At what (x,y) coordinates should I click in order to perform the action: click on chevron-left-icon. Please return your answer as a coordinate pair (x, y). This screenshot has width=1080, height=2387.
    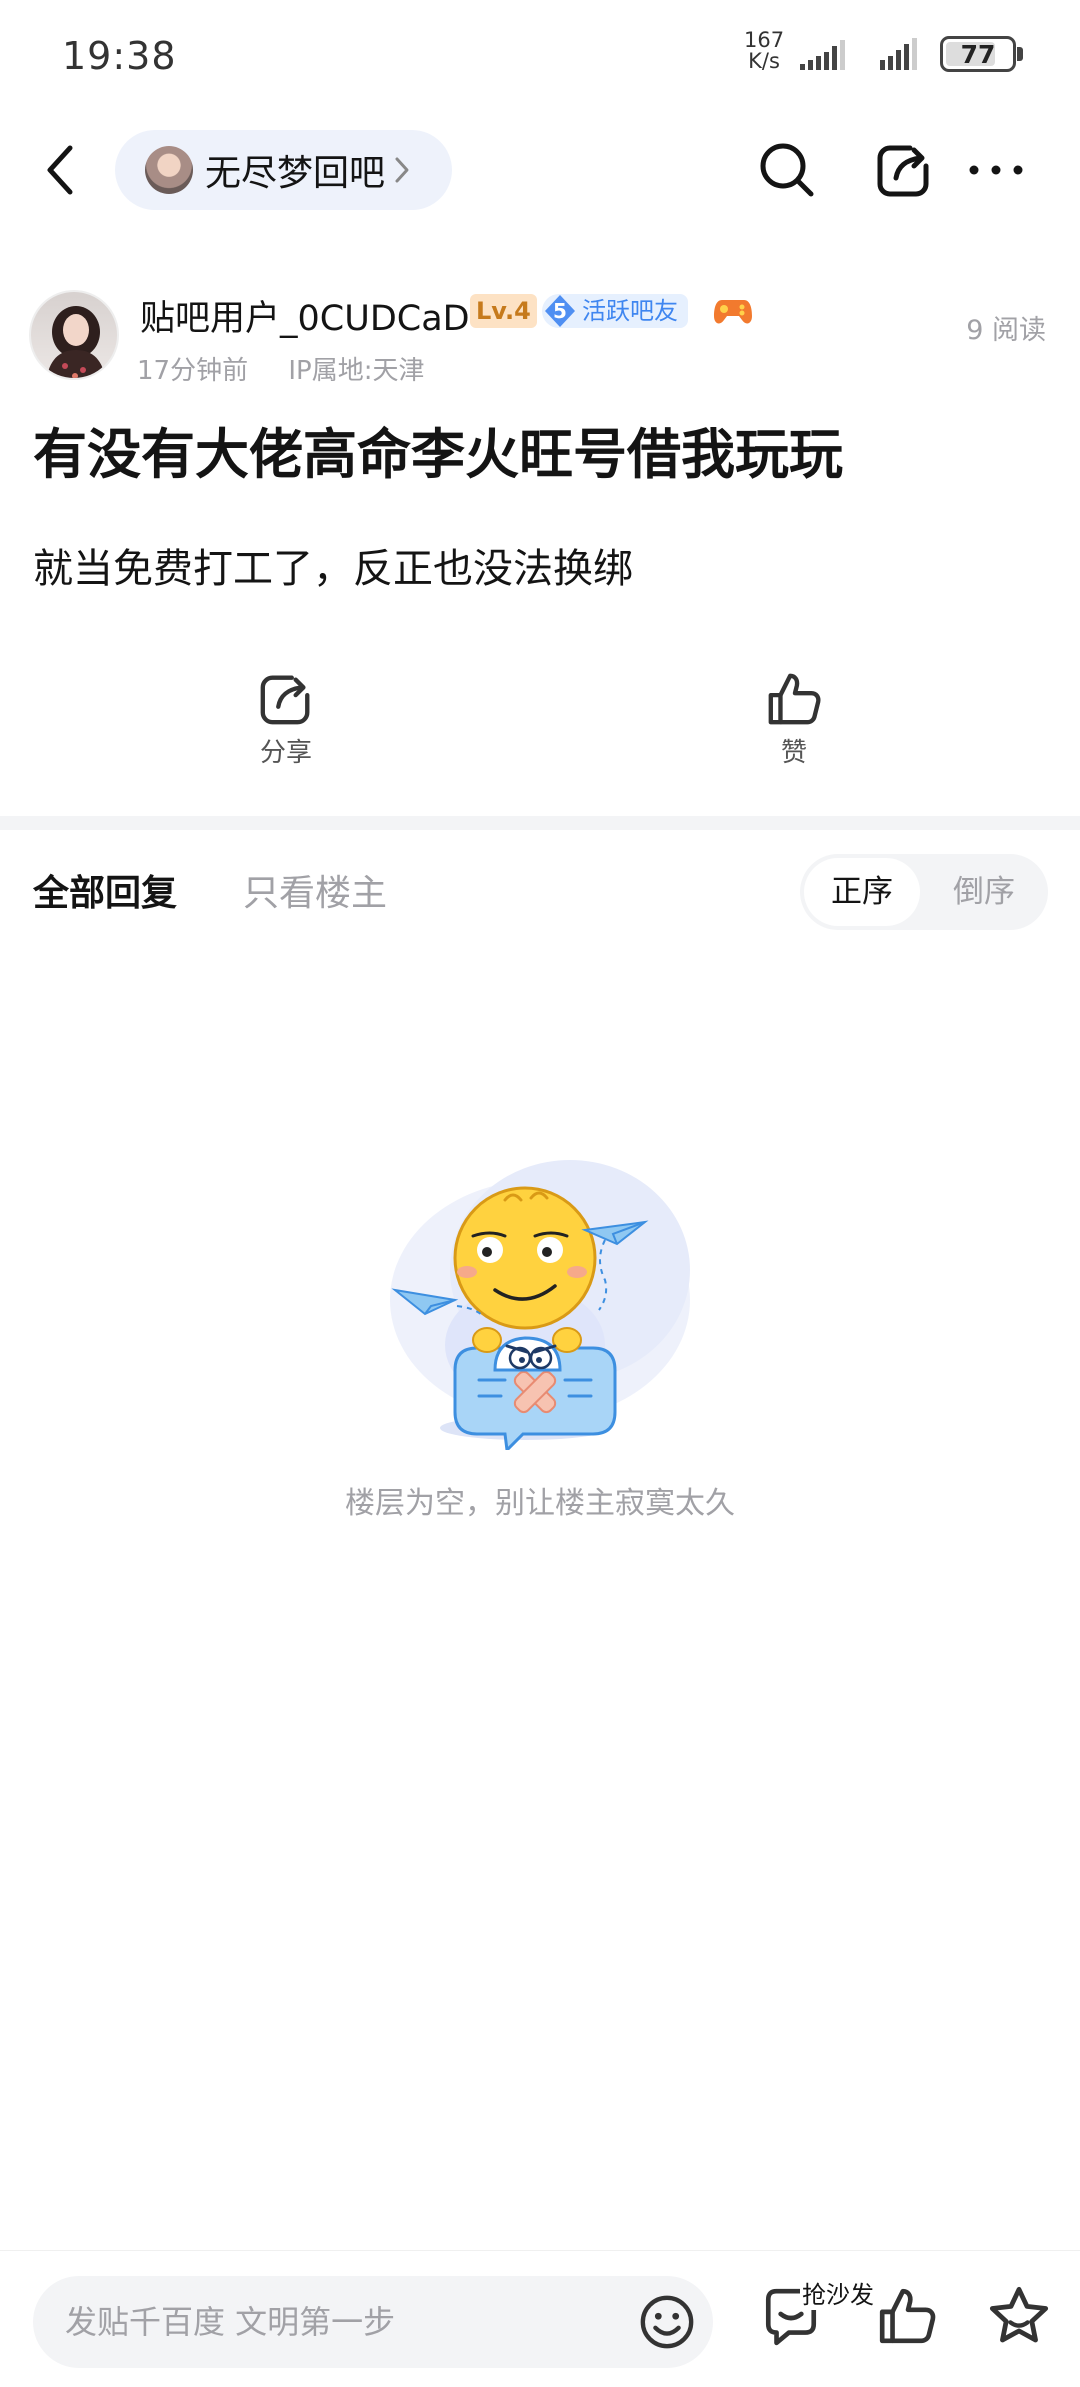
    Looking at the image, I should click on (60, 170).